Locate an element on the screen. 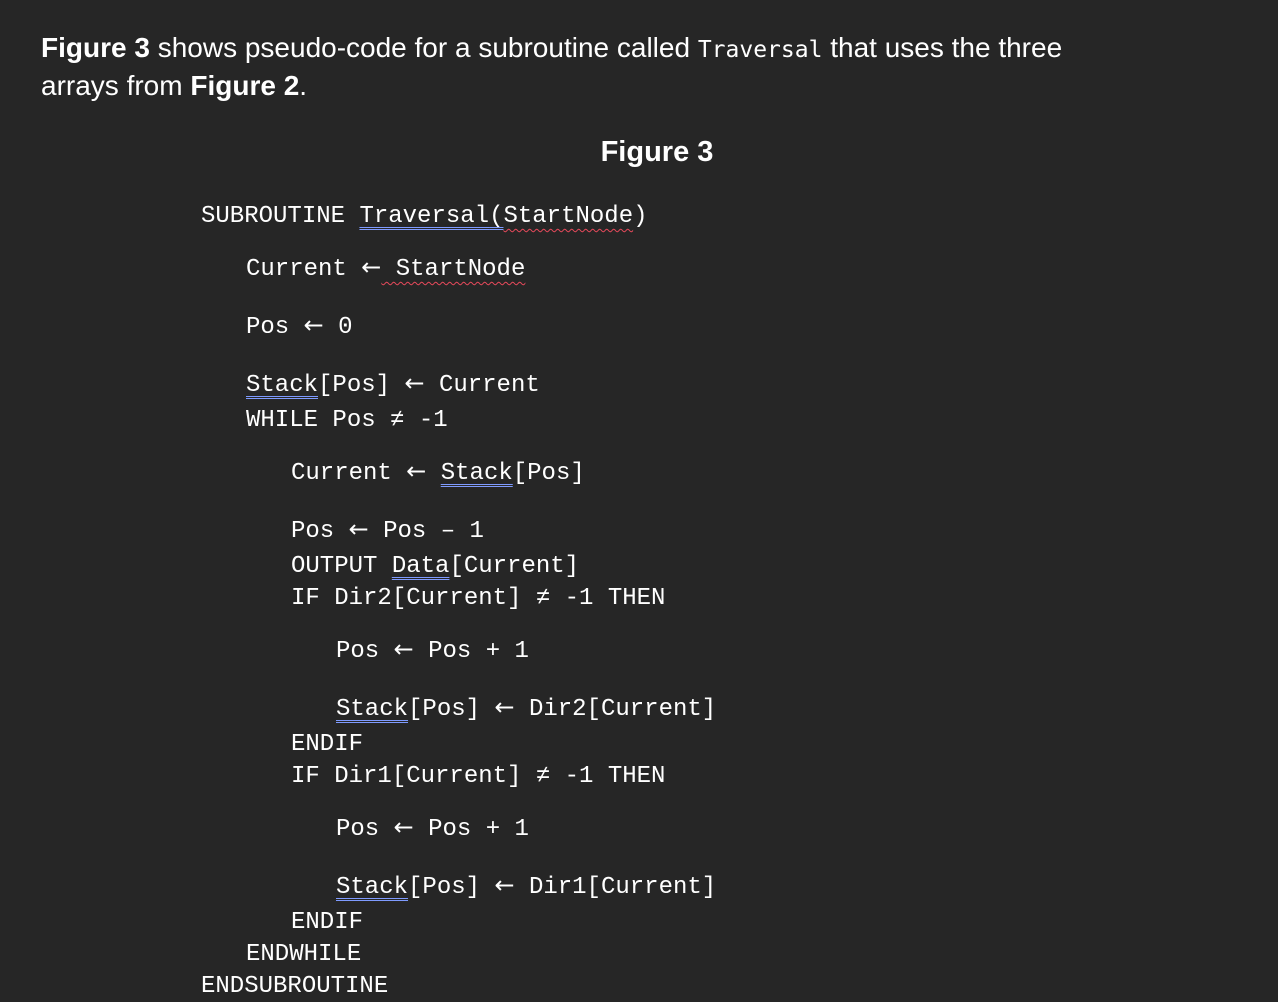 Image resolution: width=1278 pixels, height=1002 pixels. code-line-pos-decrement: Pos ← Pos – 1 is located at coordinates (387, 530).